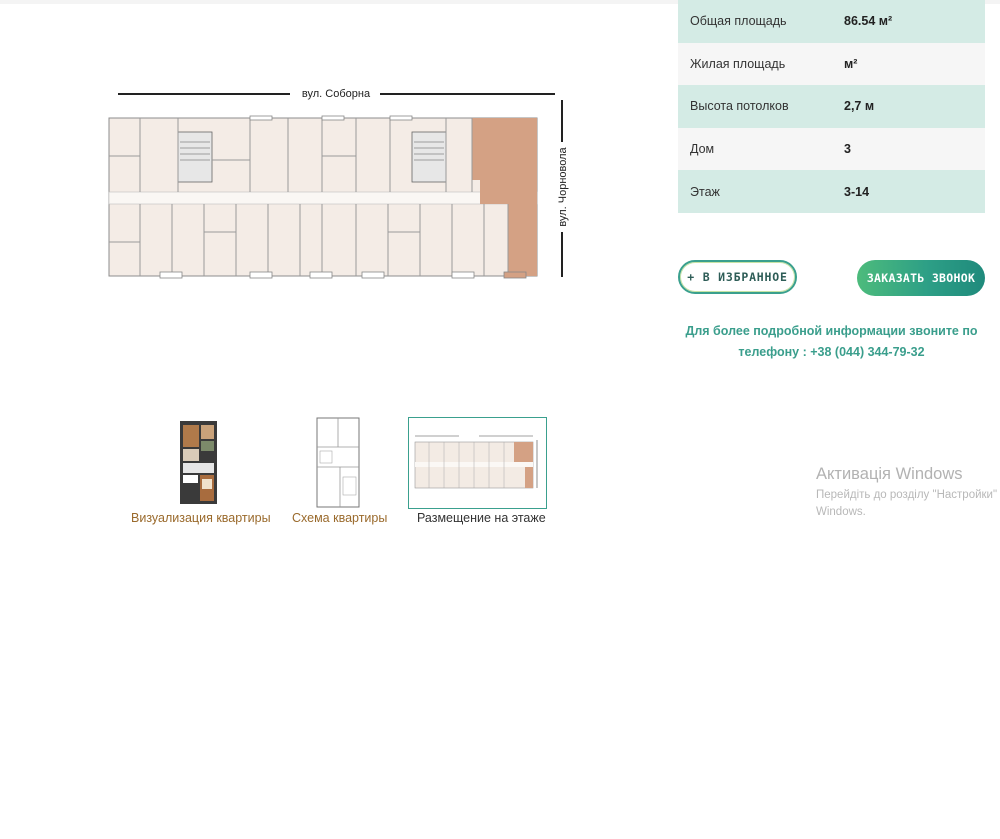 The image size is (1000, 839). Describe the element at coordinates (340, 182) in the screenshot. I see `floor-plan: вул. Соборна вул. Чорновола` at that location.